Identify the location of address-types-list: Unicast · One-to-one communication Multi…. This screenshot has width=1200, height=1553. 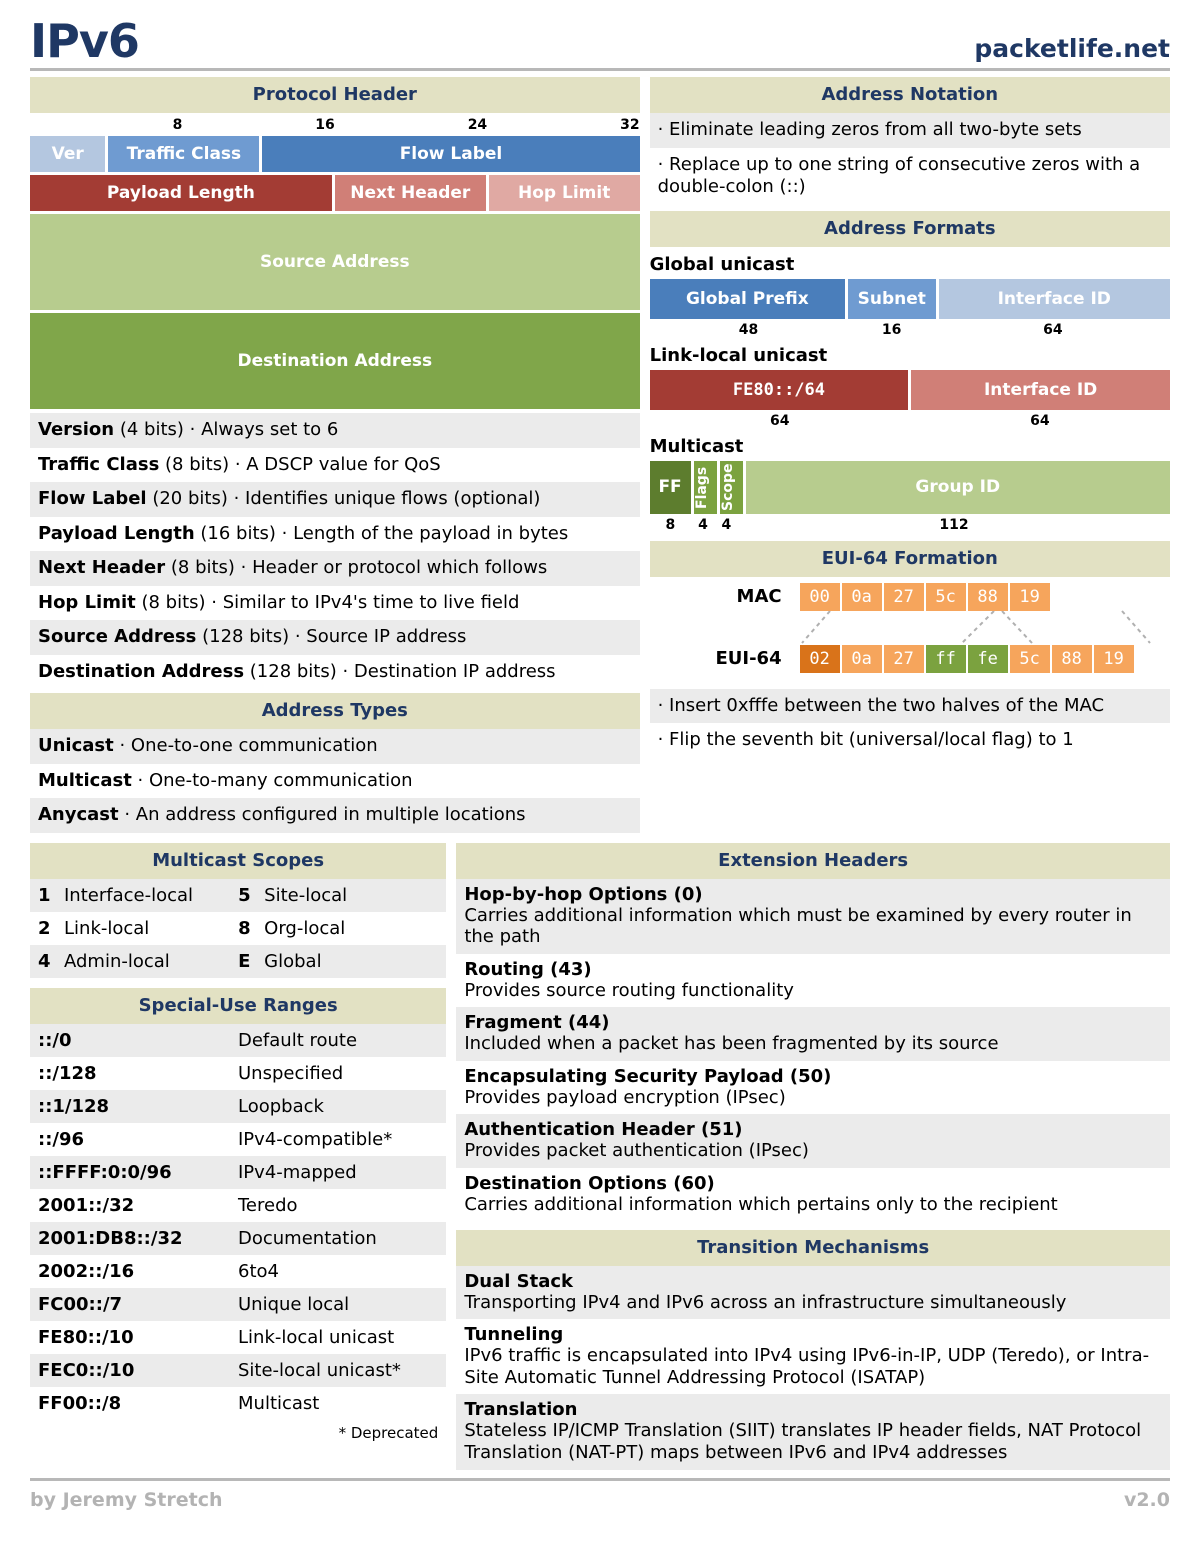
(335, 781).